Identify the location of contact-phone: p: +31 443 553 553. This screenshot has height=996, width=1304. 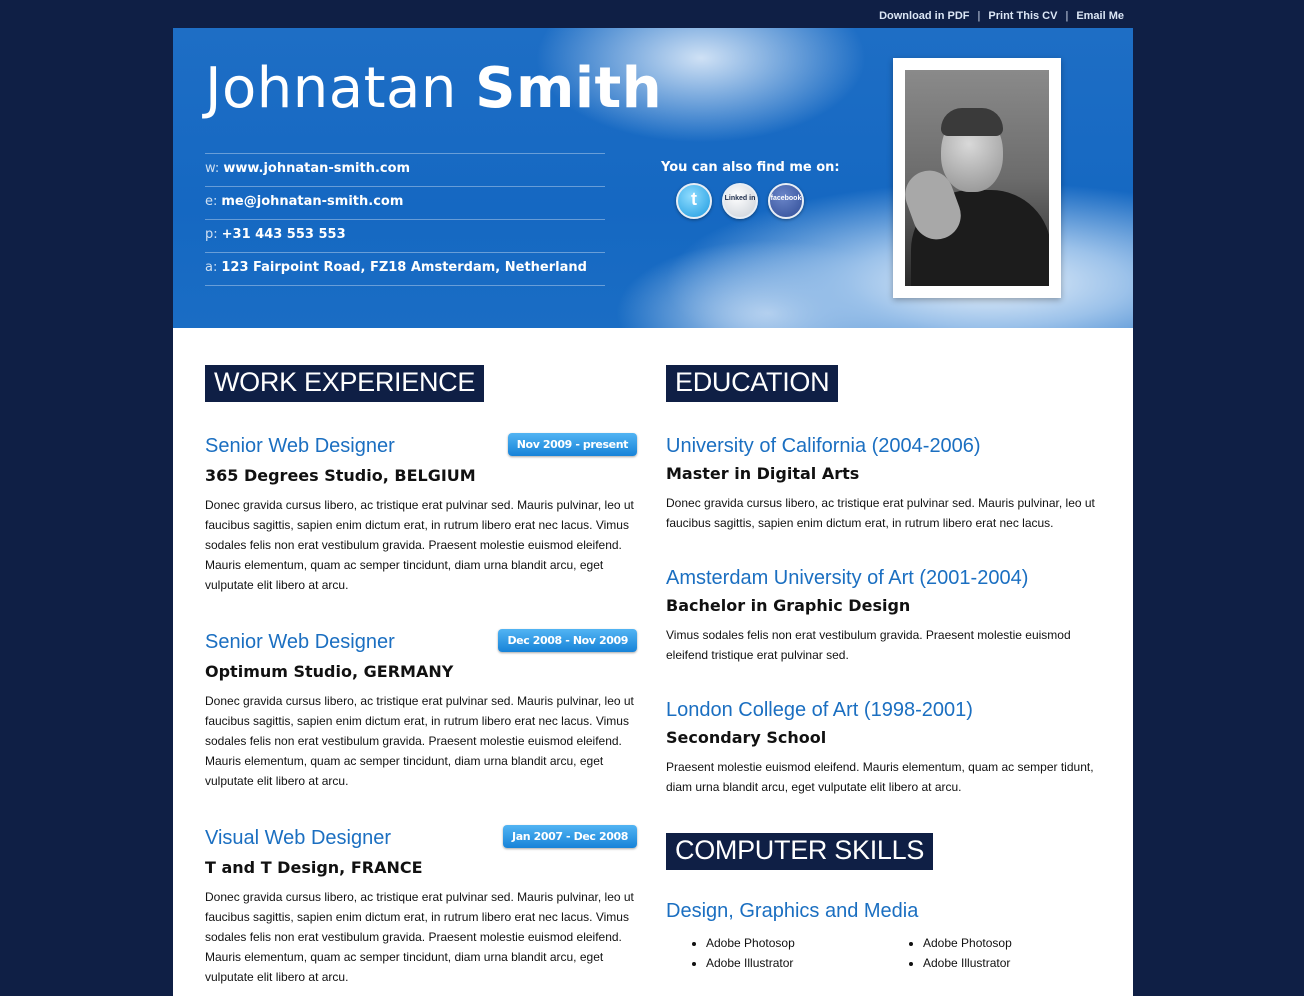
(405, 235).